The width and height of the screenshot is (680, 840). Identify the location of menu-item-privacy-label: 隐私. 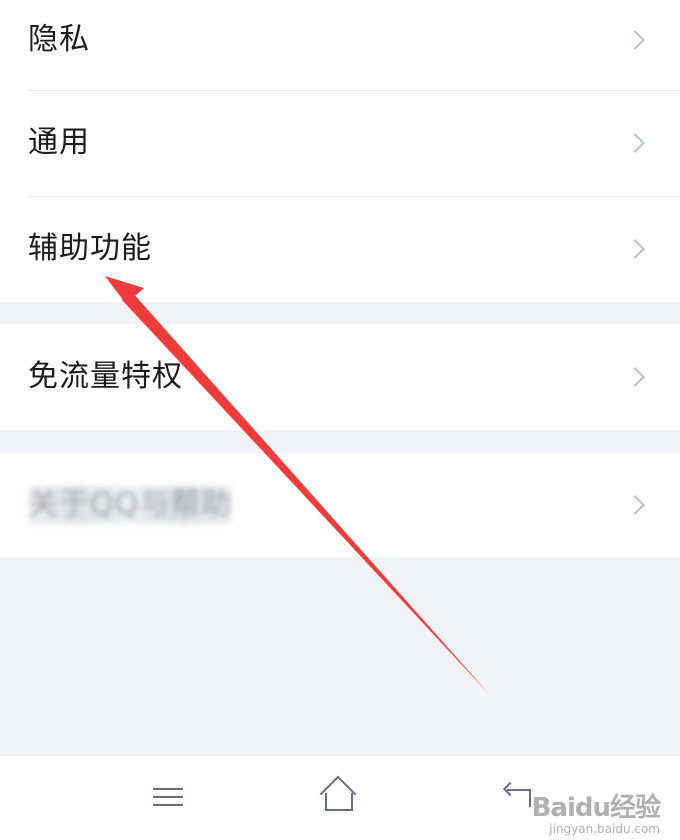
(59, 39).